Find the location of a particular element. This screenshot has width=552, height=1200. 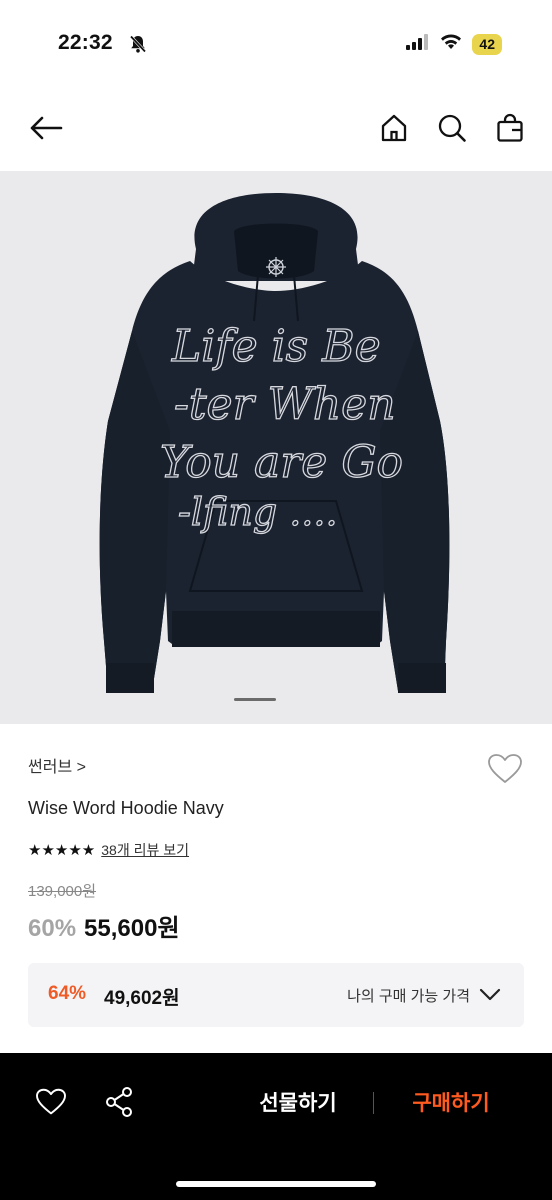

back-button is located at coordinates (46, 130).